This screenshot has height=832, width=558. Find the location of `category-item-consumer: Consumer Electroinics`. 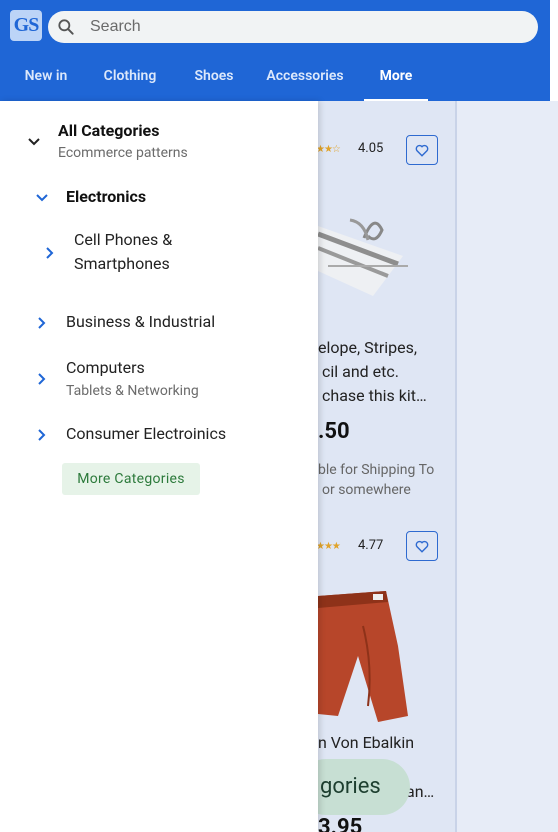

category-item-consumer: Consumer Electroinics is located at coordinates (159, 434).